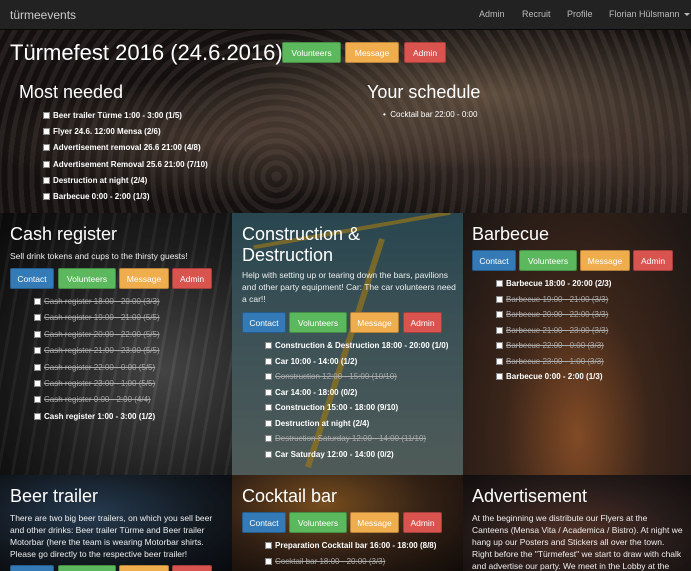  Describe the element at coordinates (130, 164) in the screenshot. I see `slot-label: Advertisement Removal 25.6 21:00 (7/10)` at that location.